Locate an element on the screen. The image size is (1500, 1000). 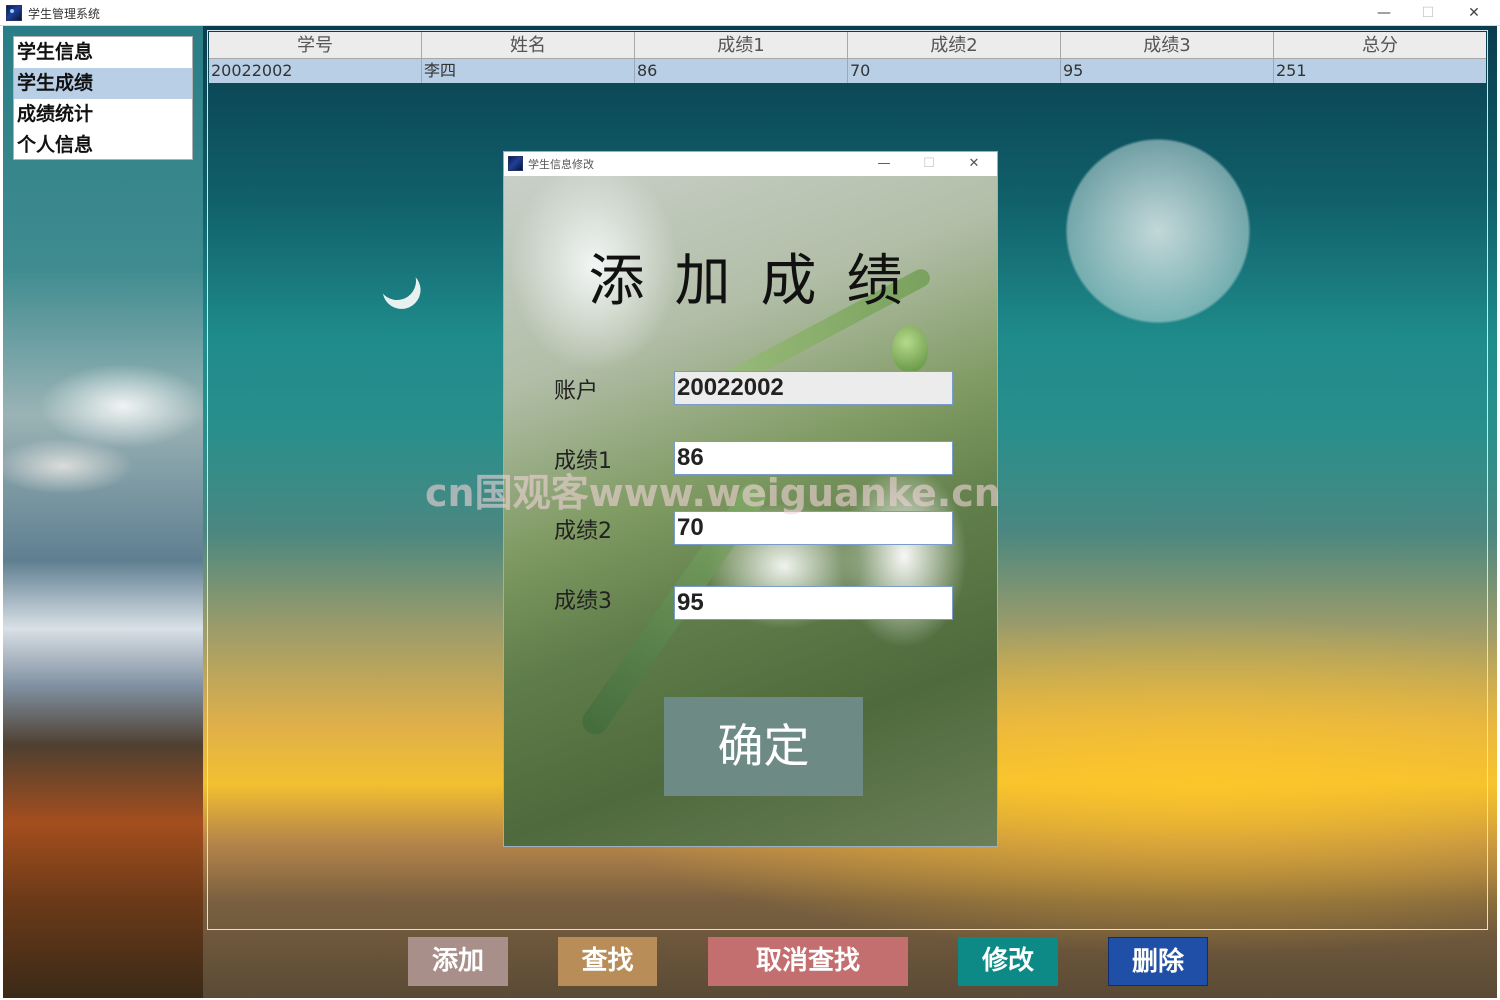
dialog-titlebar: 学生信息修改 — ☐ ✕ is located at coordinates (750, 164).